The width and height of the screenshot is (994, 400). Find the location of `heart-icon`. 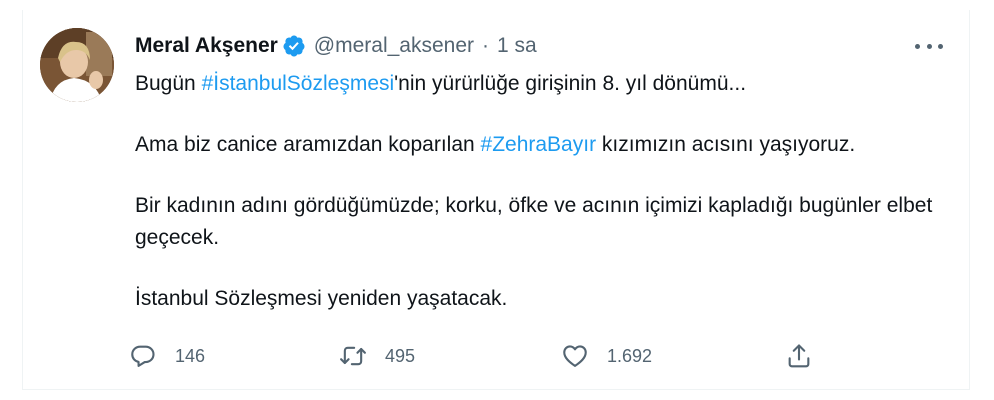

heart-icon is located at coordinates (575, 356).